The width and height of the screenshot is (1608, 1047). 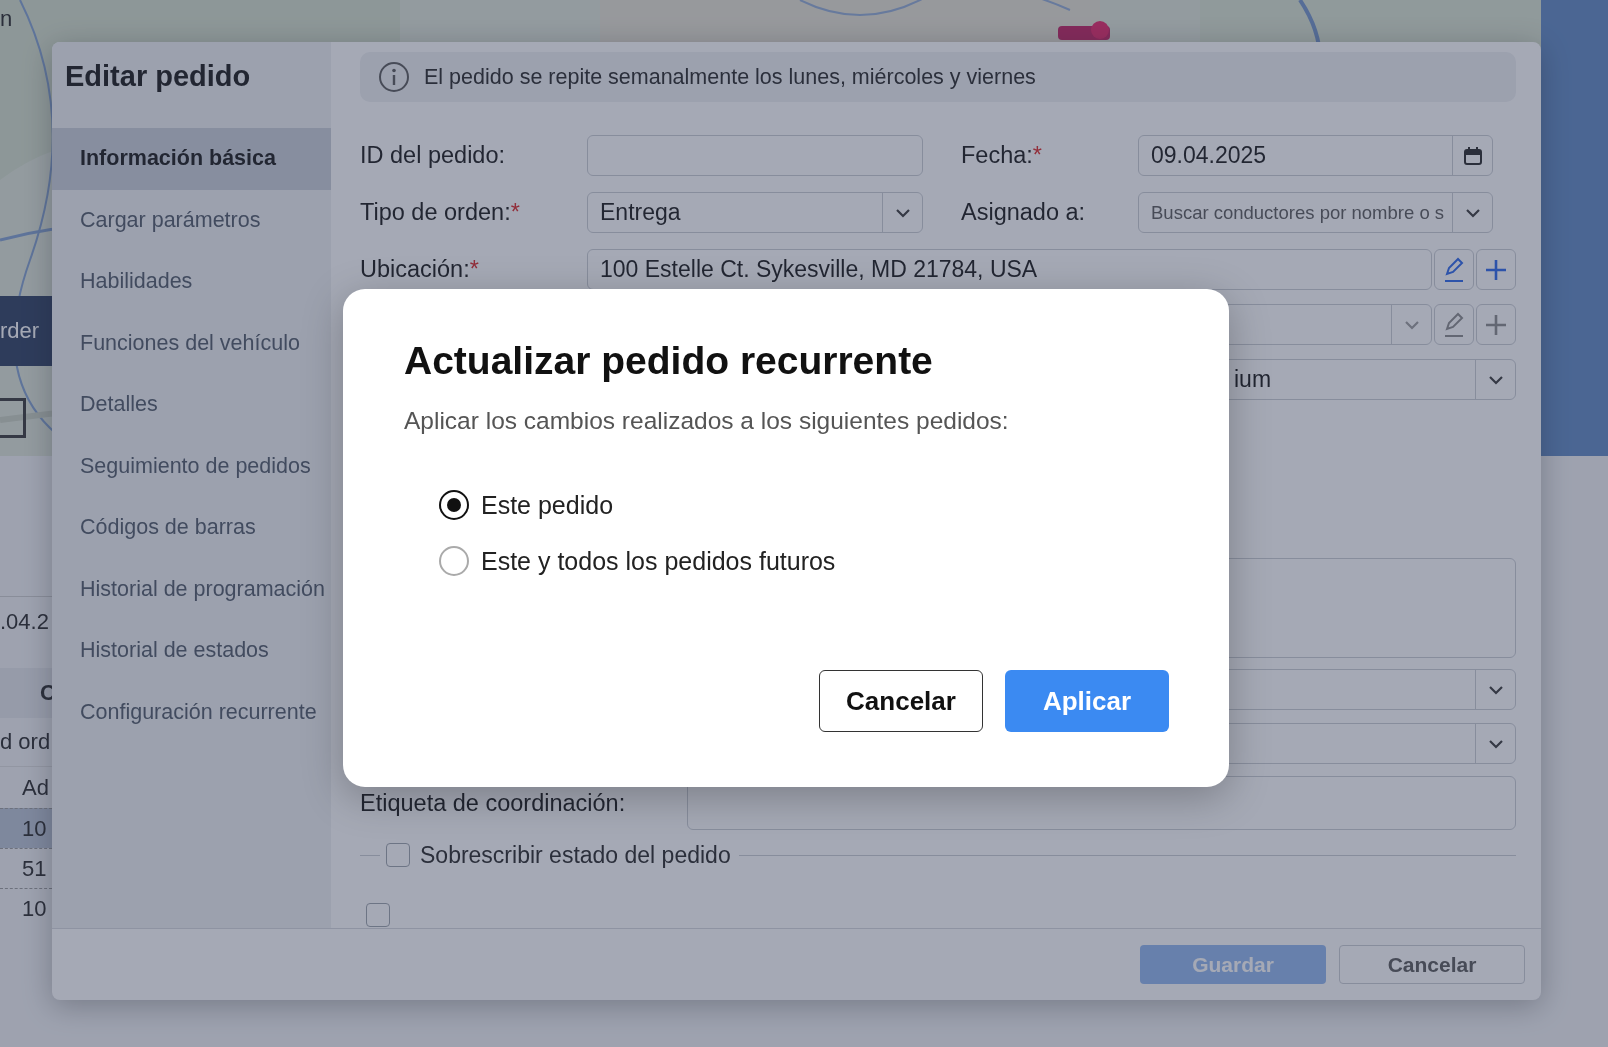 What do you see at coordinates (1009, 269) in the screenshot?
I see `location-field: 100 Estelle Ct. Sykesville, MD 21784, USA` at bounding box center [1009, 269].